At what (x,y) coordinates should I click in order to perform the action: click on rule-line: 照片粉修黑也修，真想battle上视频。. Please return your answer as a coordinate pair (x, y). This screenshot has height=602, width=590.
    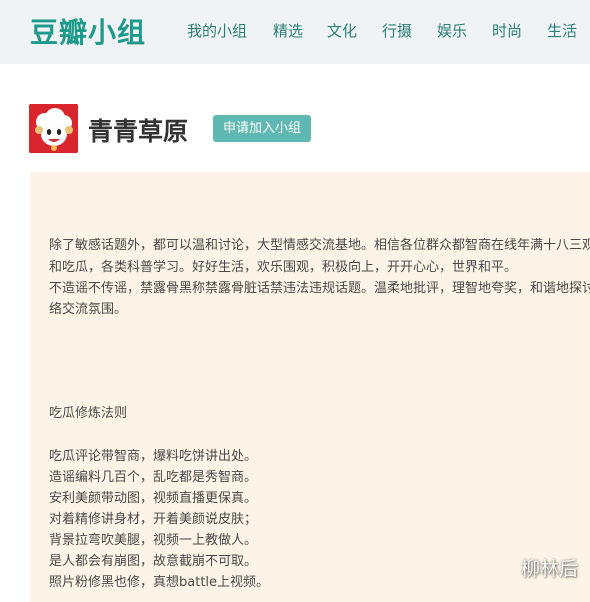
    Looking at the image, I should click on (159, 582).